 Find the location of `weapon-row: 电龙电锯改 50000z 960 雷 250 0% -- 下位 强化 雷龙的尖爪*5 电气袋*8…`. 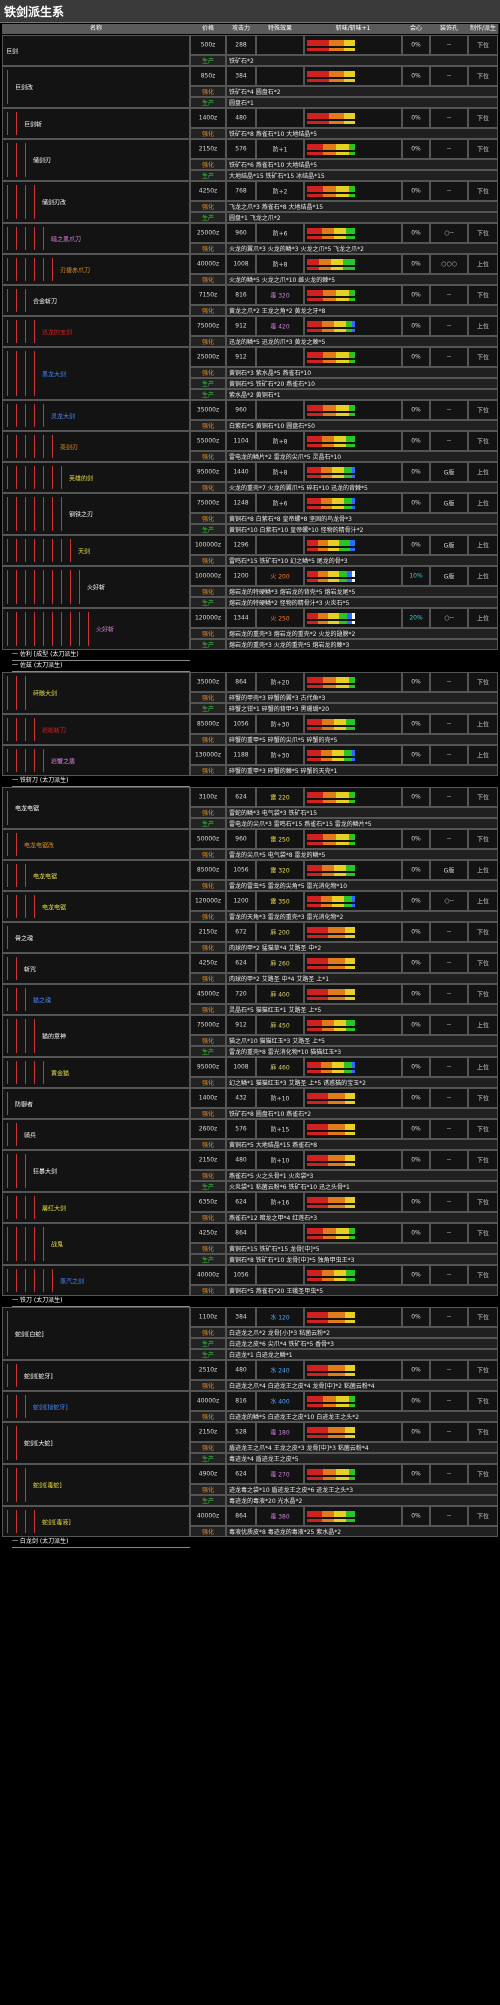

weapon-row: 电龙电锯改 50000z 960 雷 250 0% -- 下位 强化 雷龙的尖爪*5 电气袋*8… is located at coordinates (250, 844).